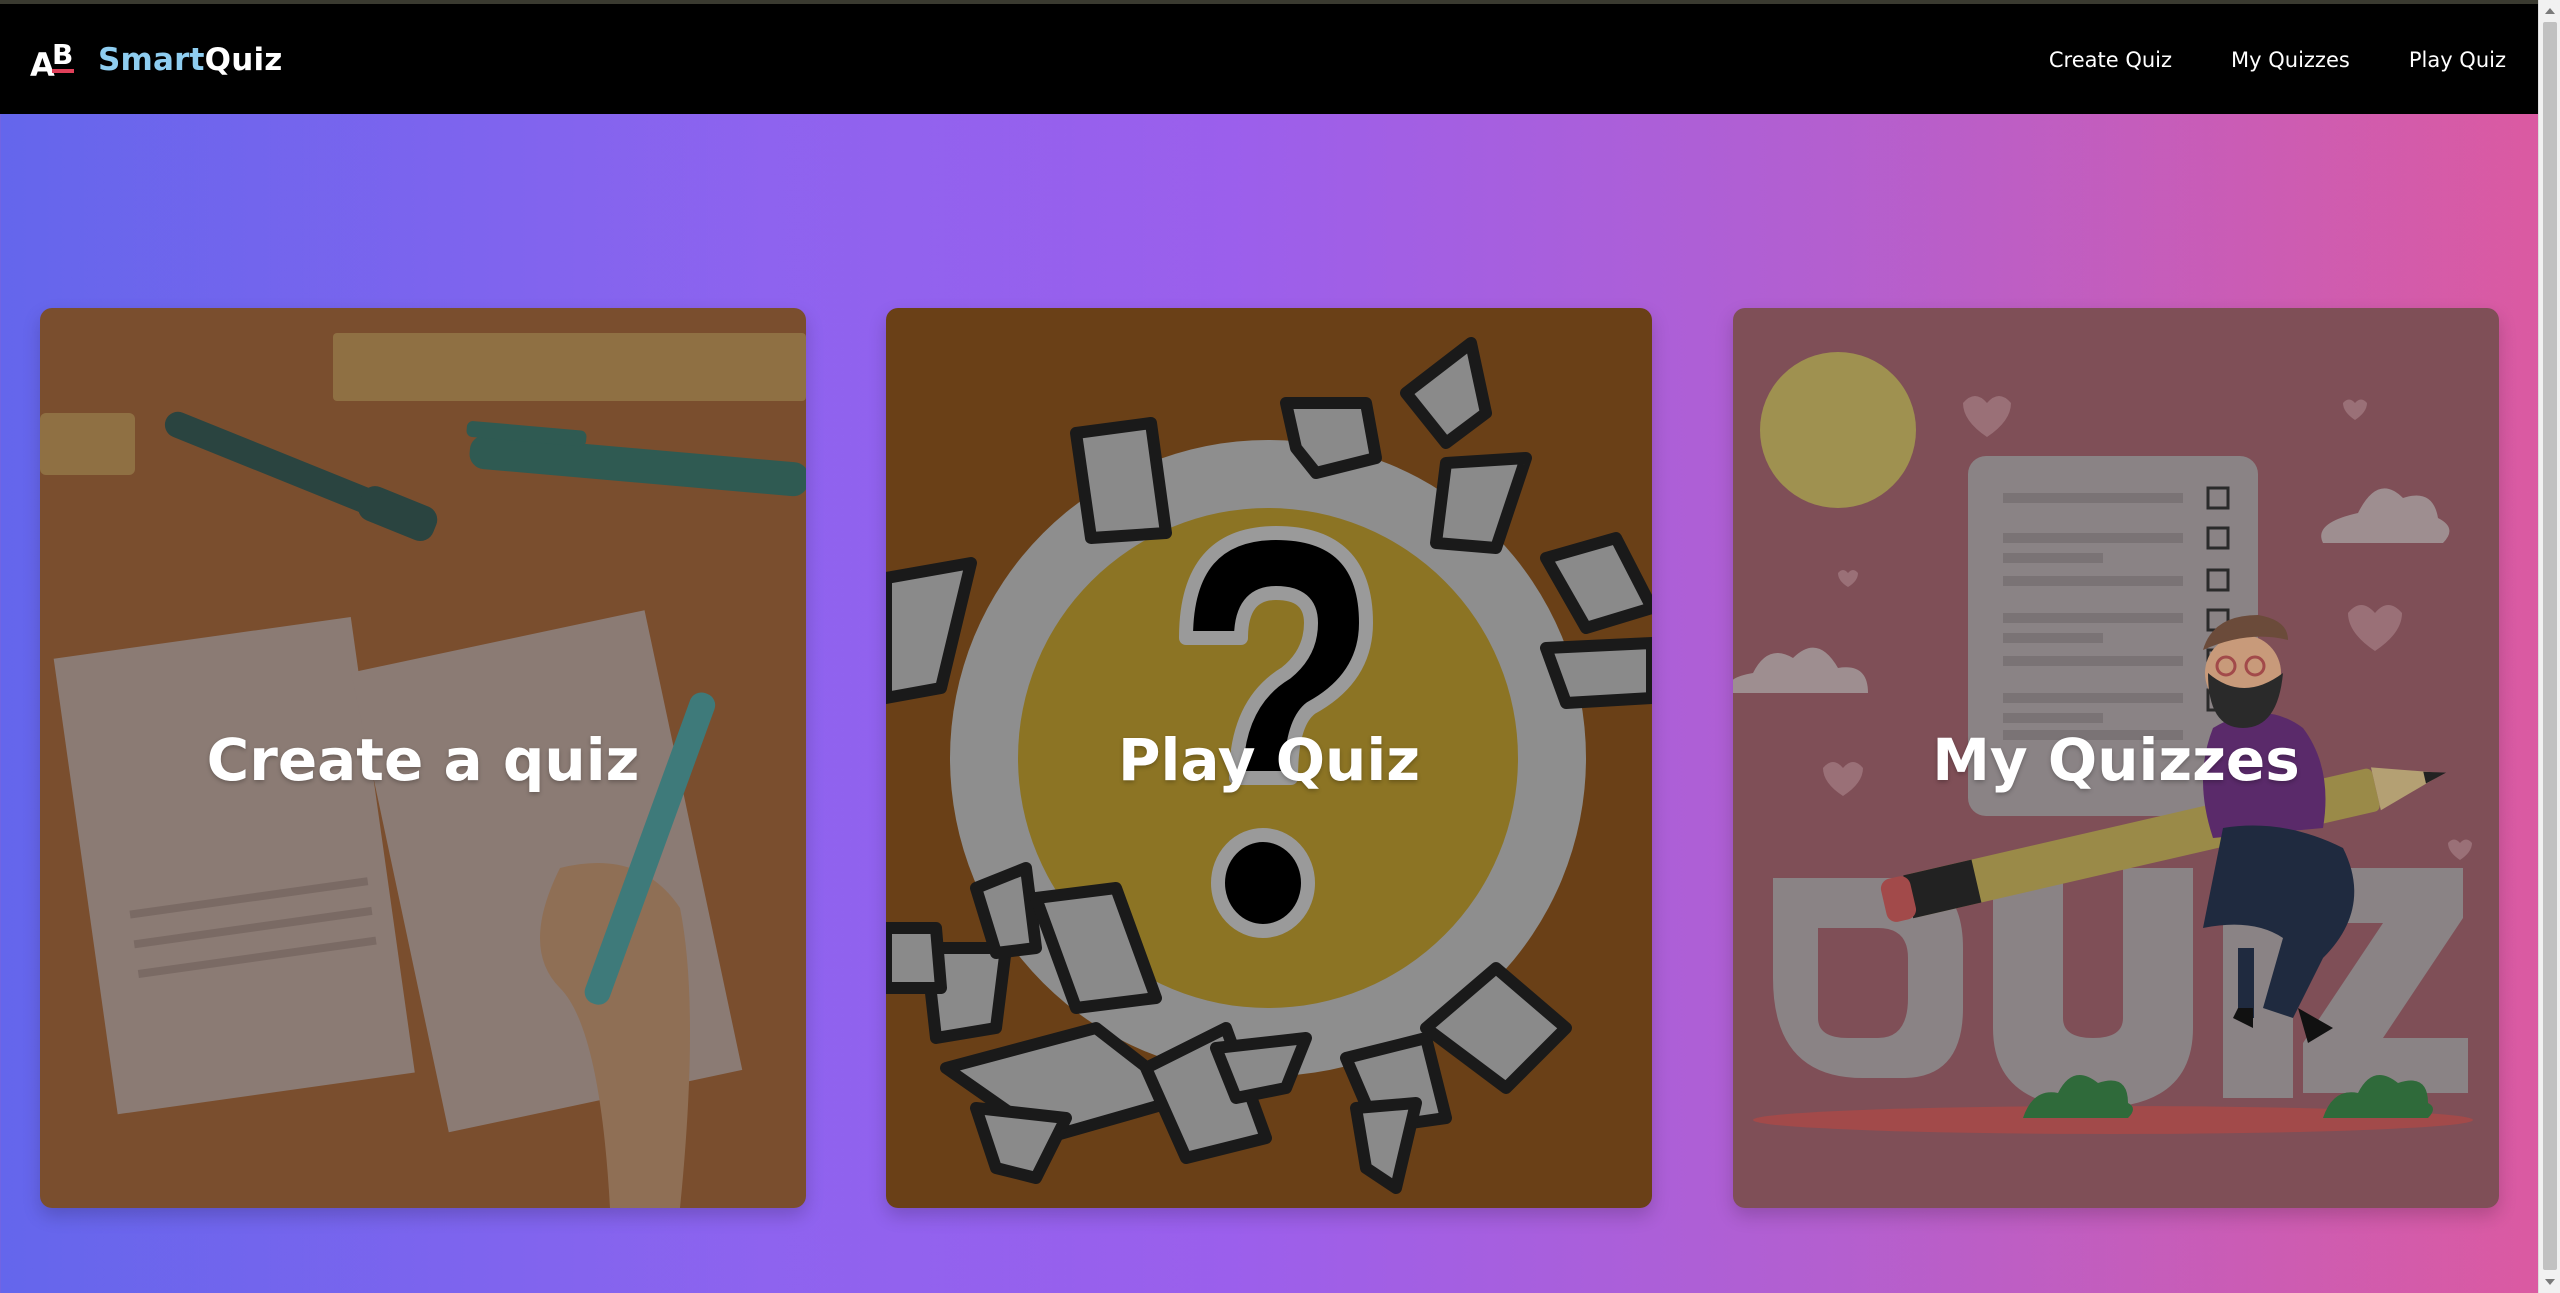 This screenshot has height=1293, width=2560. I want to click on nav-link-create-quiz: Create Quiz, so click(2110, 60).